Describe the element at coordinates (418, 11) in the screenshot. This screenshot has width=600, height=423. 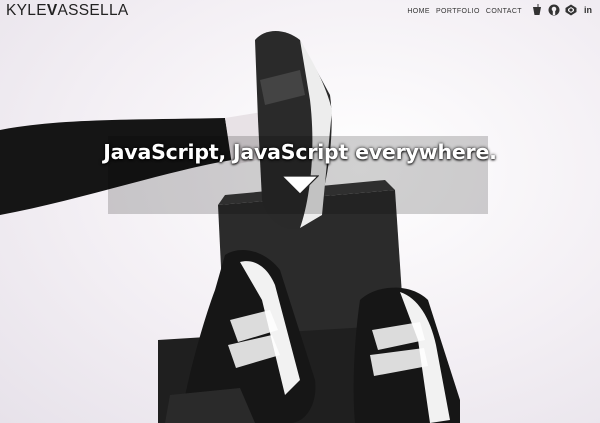
I see `nav-home-link: HOME` at that location.